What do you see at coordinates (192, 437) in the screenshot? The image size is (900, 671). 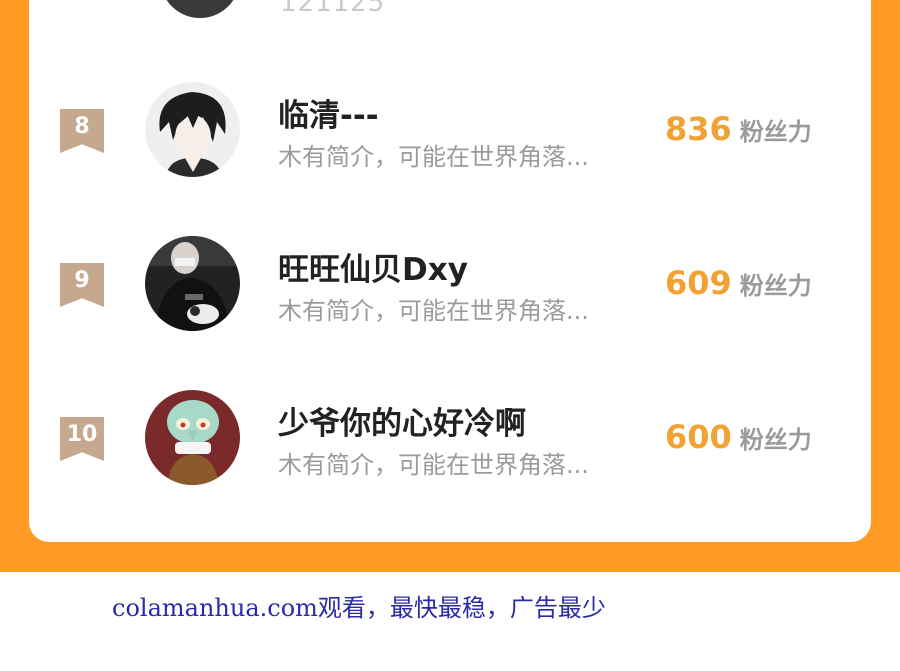 I see `squidward-avatar` at bounding box center [192, 437].